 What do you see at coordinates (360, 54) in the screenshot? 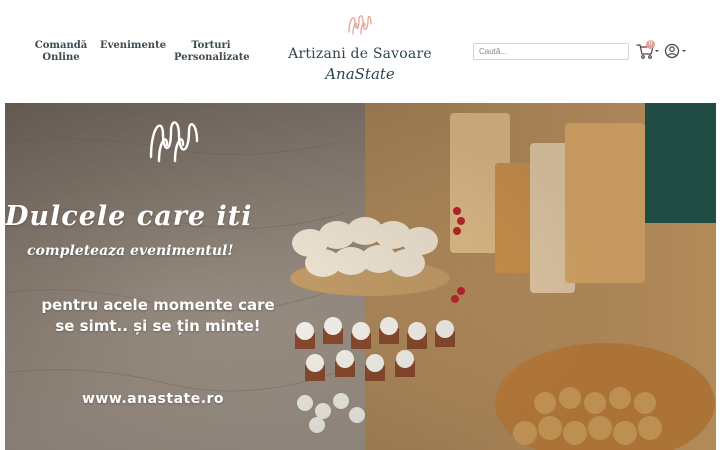
I see `brand-name: Artizani de Savoare` at bounding box center [360, 54].